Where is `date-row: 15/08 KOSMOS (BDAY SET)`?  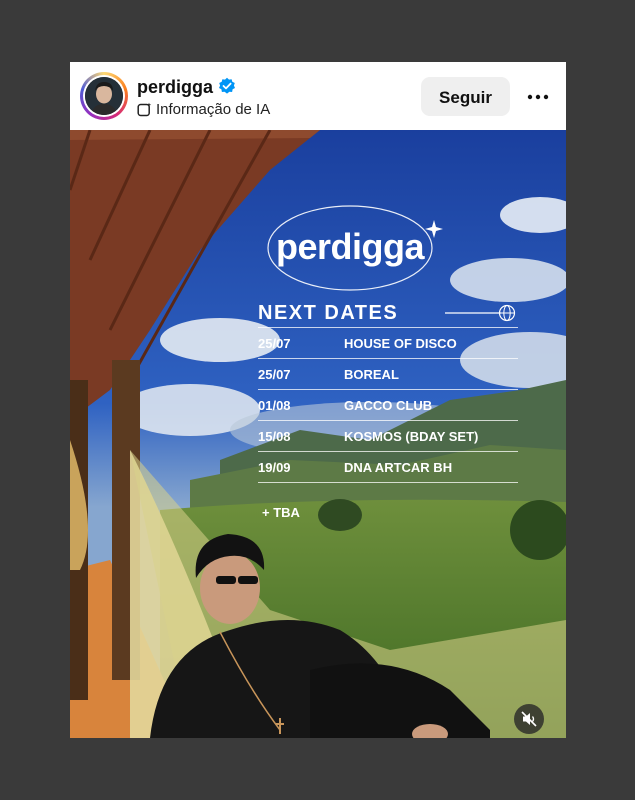 date-row: 15/08 KOSMOS (BDAY SET) is located at coordinates (388, 435).